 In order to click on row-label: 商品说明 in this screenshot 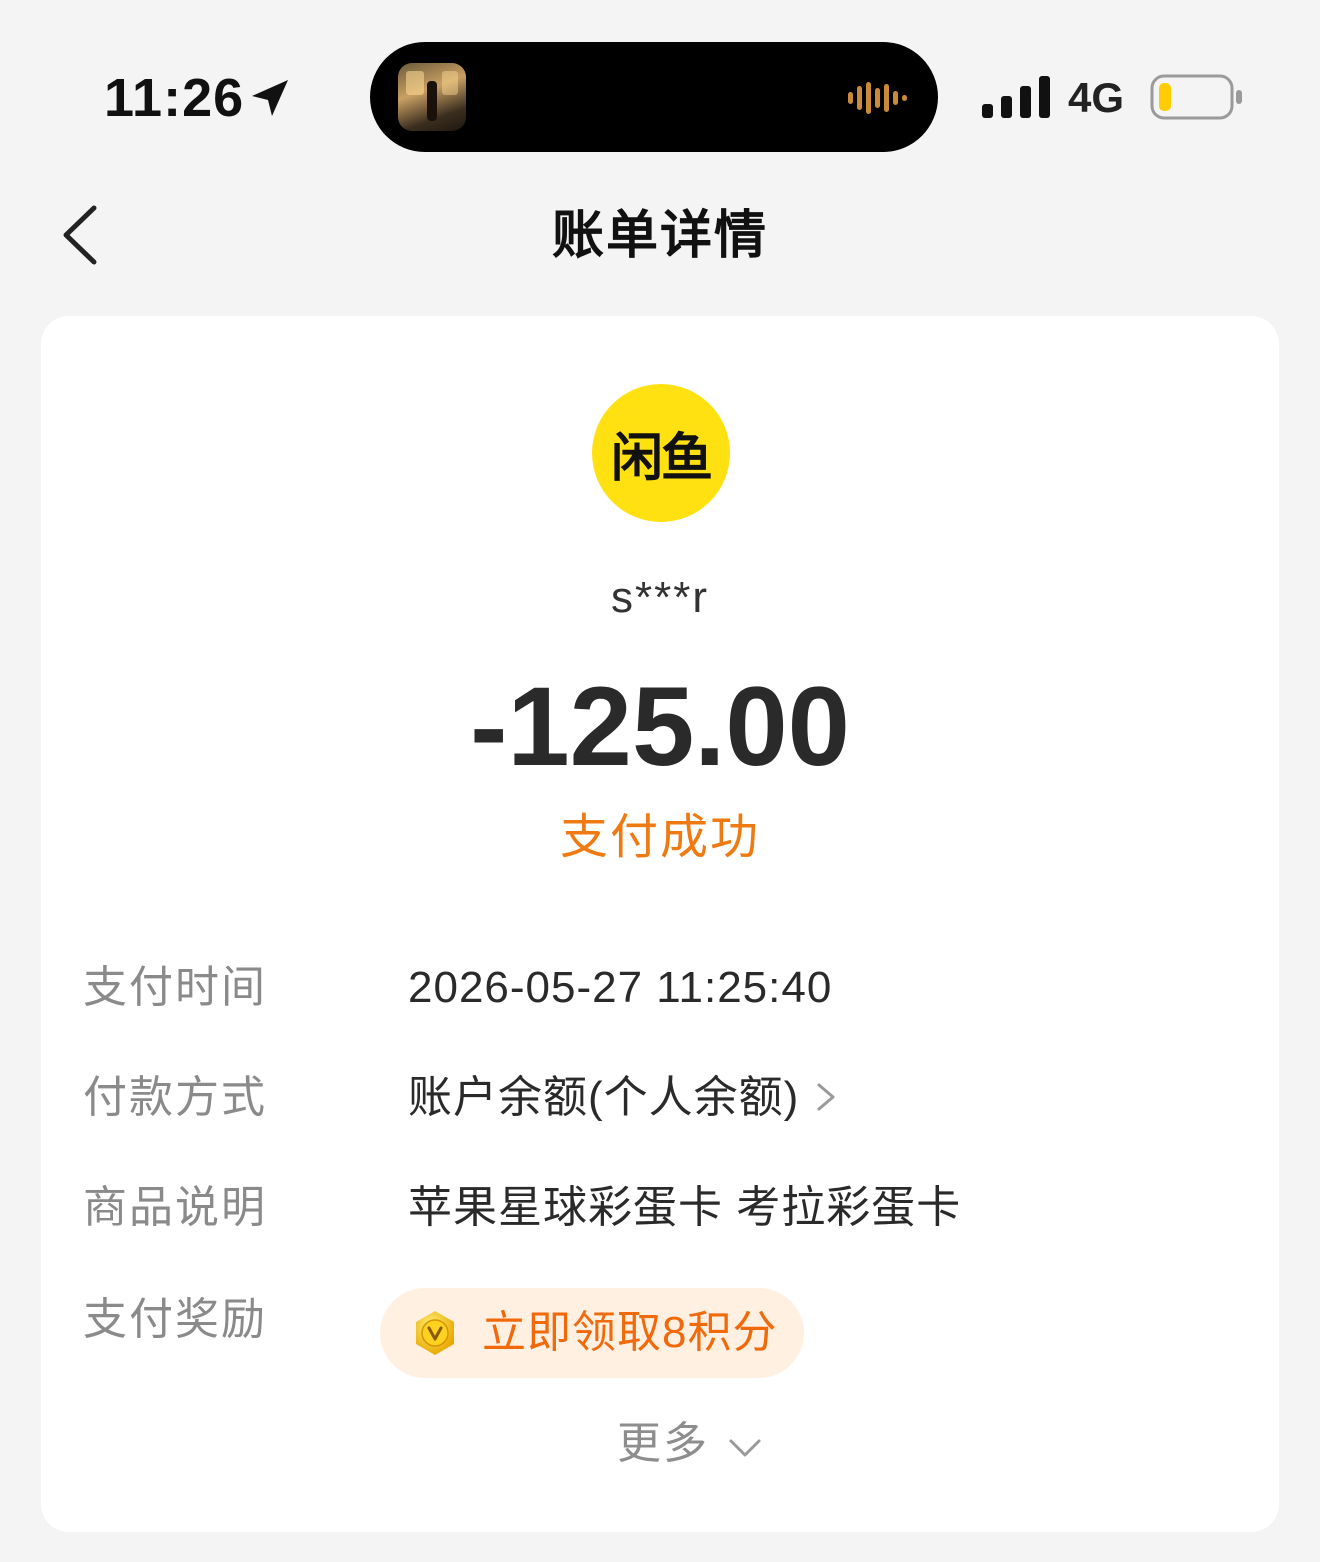, I will do `click(175, 1207)`.